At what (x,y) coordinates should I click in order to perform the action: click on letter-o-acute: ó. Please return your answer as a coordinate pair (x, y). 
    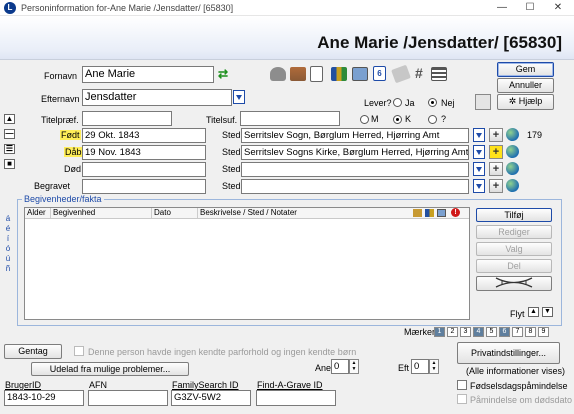
    Looking at the image, I should click on (8, 249).